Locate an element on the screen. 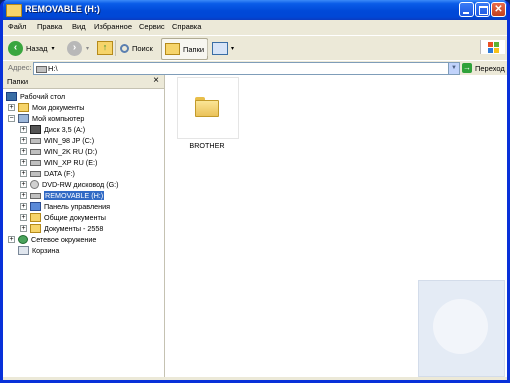 This screenshot has height=383, width=510. collapse-icon: − is located at coordinates (11, 118).